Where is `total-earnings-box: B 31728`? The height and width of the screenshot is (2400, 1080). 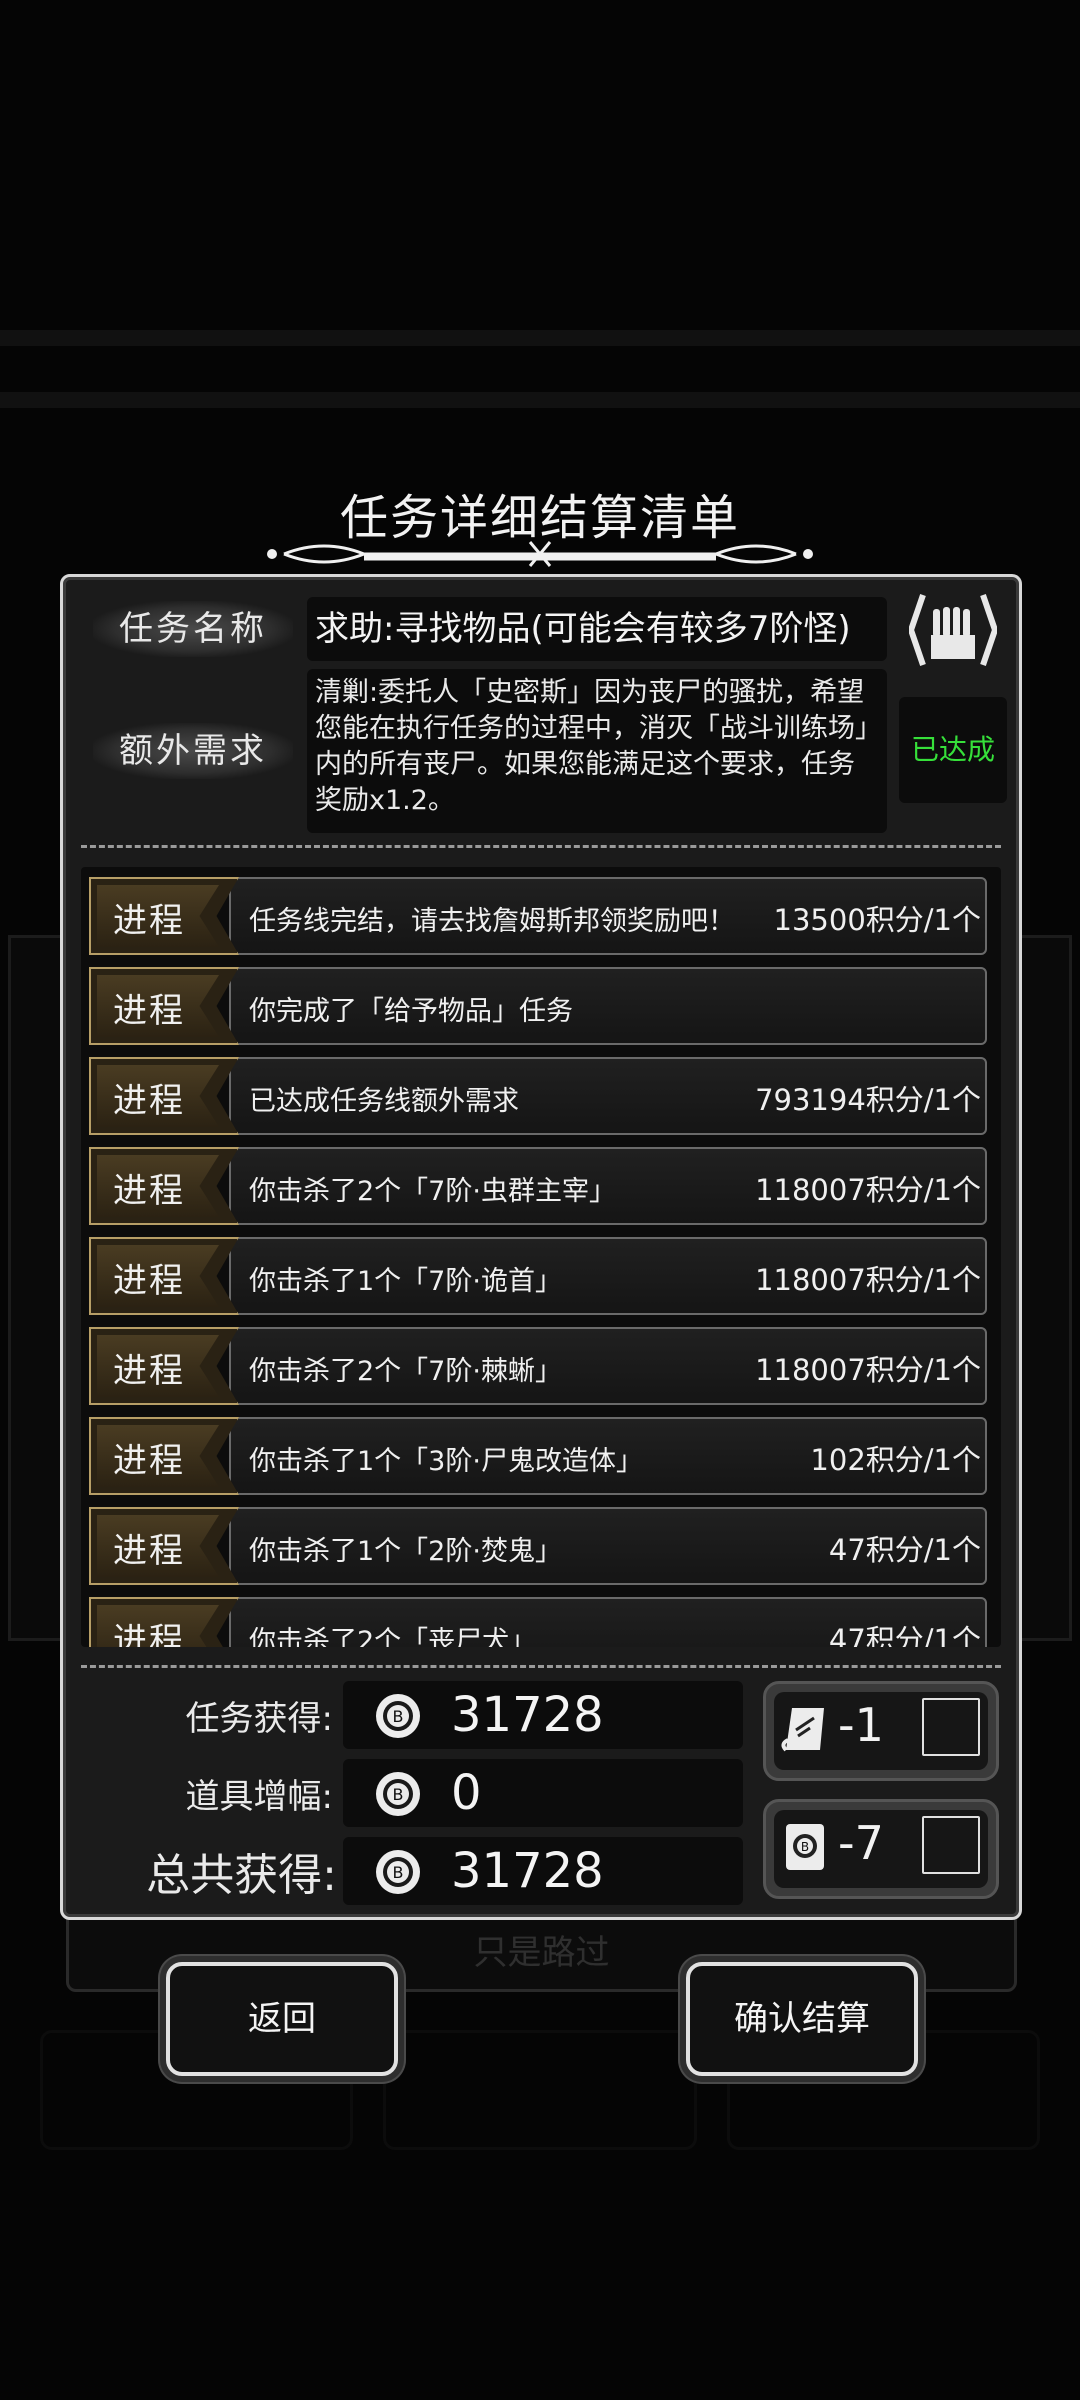 total-earnings-box: B 31728 is located at coordinates (543, 1871).